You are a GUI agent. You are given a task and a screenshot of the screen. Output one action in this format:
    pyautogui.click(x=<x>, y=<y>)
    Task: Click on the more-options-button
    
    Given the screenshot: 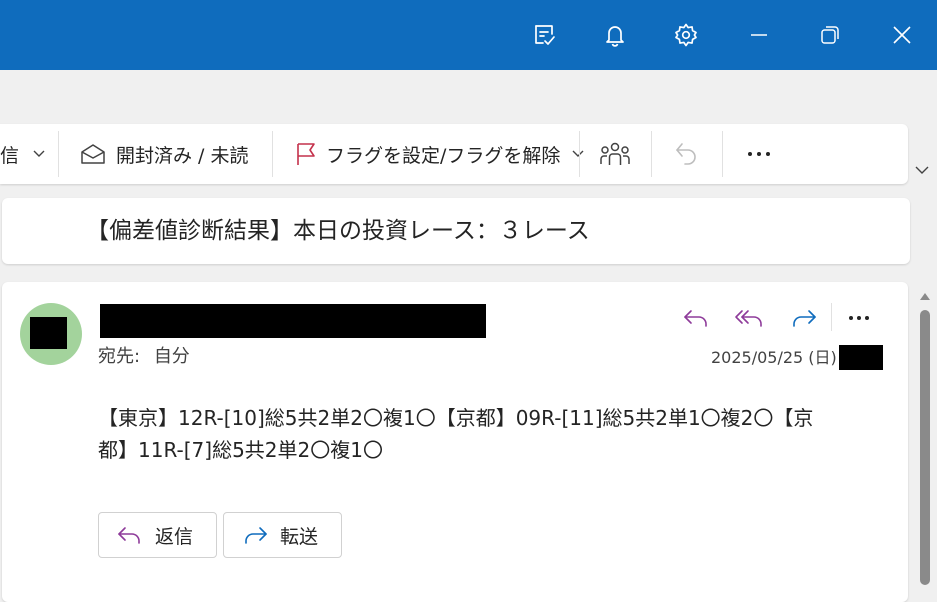 What is the action you would take?
    pyautogui.click(x=759, y=154)
    